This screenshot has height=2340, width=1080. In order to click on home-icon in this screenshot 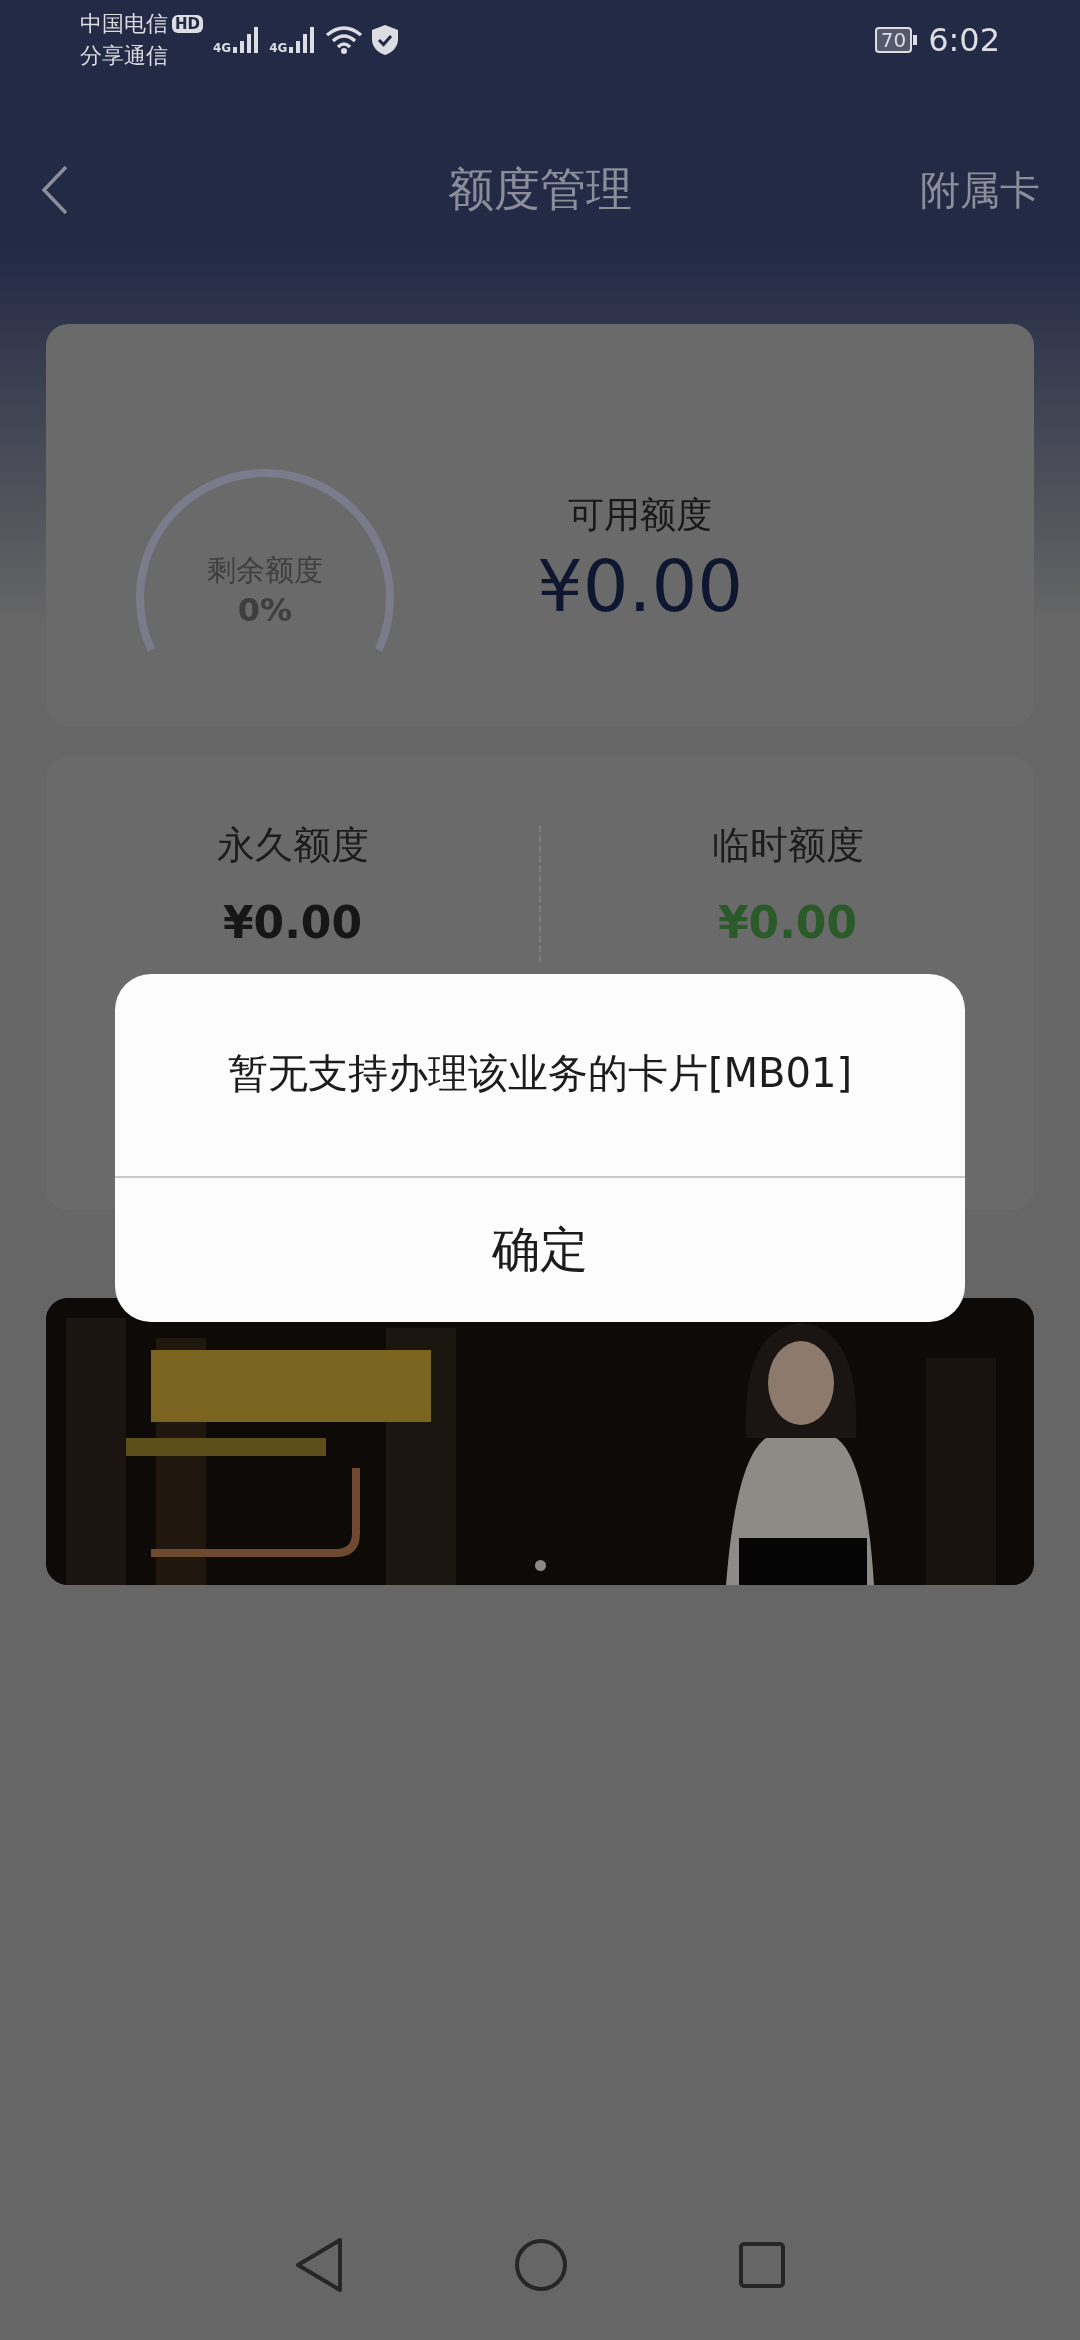, I will do `click(541, 2265)`.